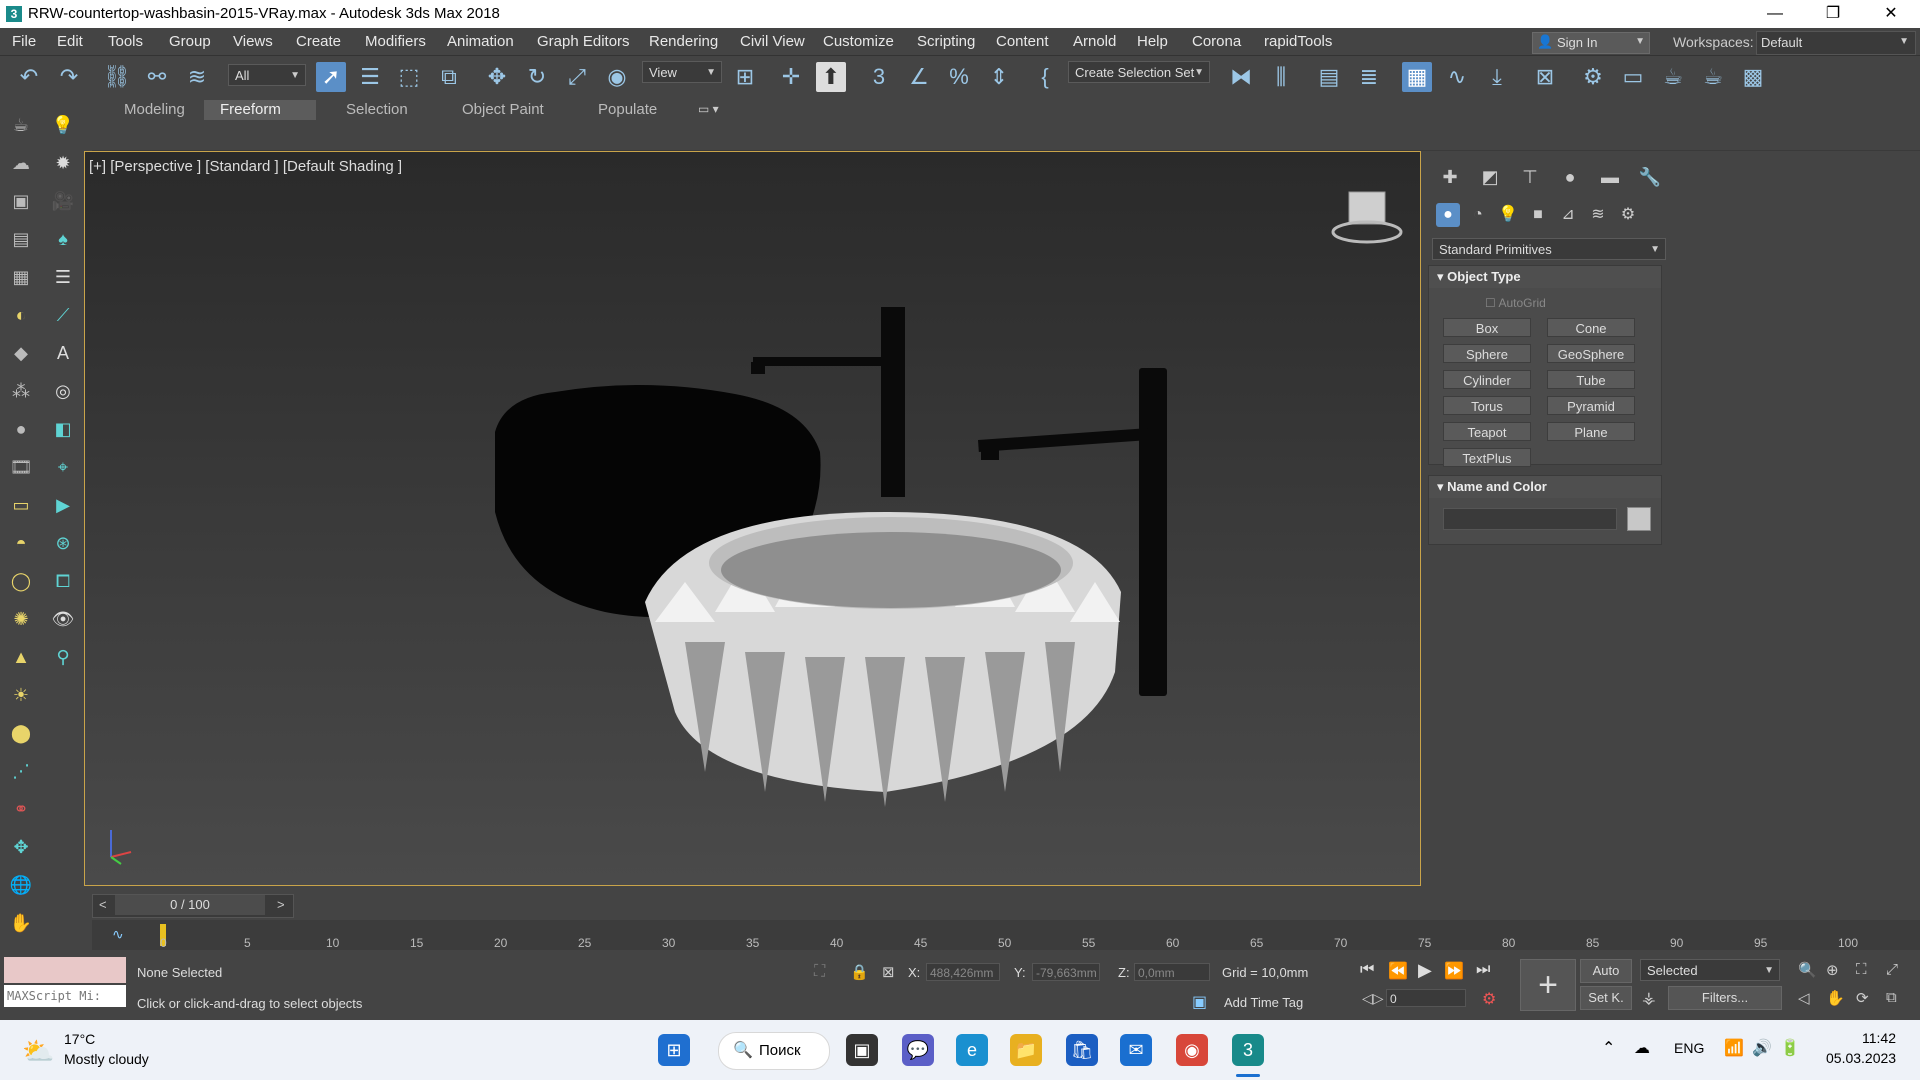  Describe the element at coordinates (1832, 970) in the screenshot. I see `zoom-all-icon: ⊕` at that location.